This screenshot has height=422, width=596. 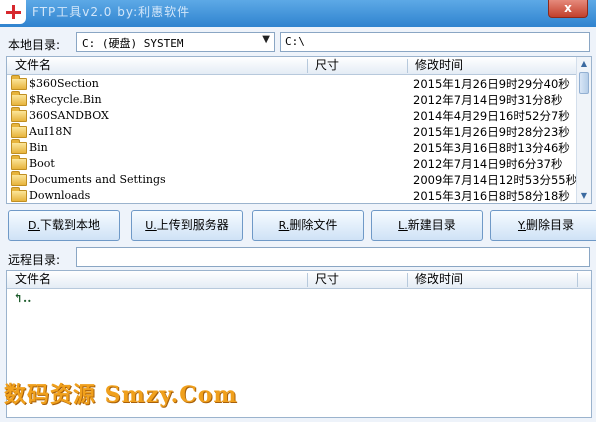 I want to click on file-row: Downloads 2015年3月16日8时58分18秒, so click(x=292, y=195).